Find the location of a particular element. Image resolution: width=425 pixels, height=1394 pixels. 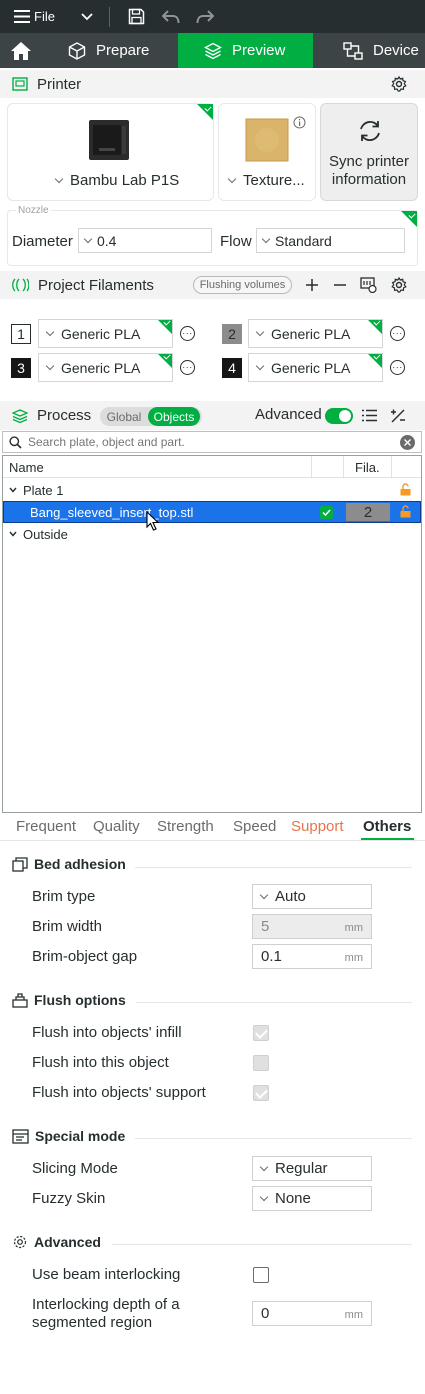

fuzzy-skin-label: Fuzzy Skin is located at coordinates (69, 1198).